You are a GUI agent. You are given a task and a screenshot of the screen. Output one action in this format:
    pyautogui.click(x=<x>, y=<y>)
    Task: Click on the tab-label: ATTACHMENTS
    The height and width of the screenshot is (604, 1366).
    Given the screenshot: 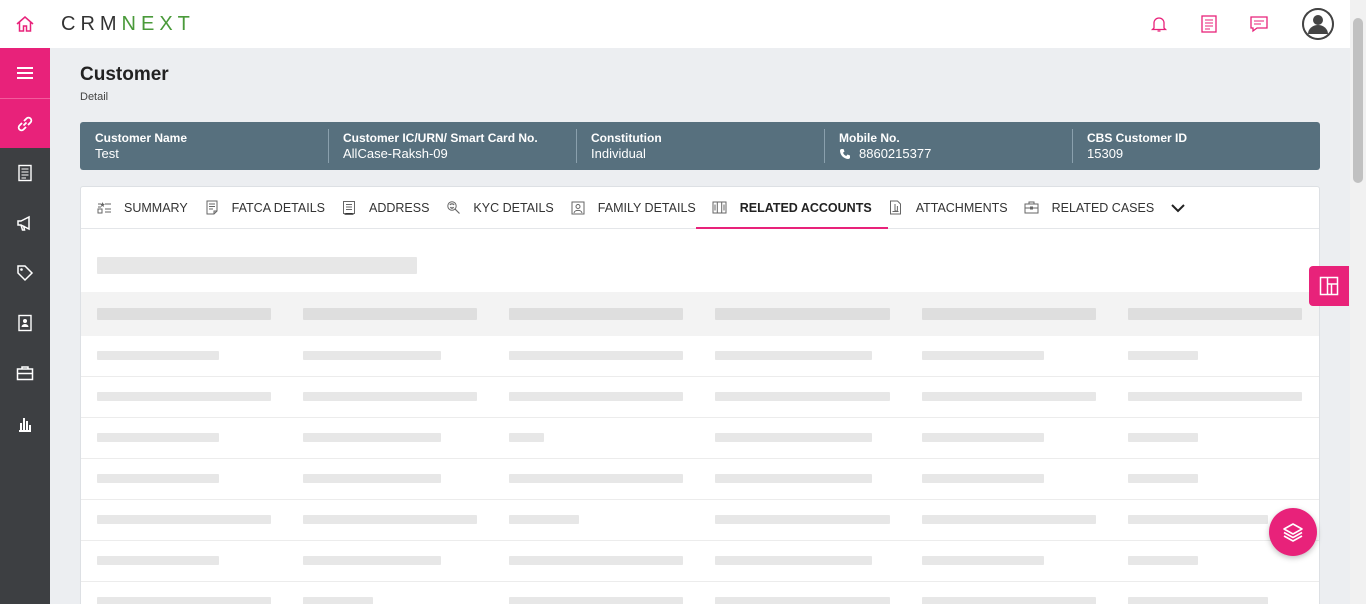 What is the action you would take?
    pyautogui.click(x=961, y=207)
    